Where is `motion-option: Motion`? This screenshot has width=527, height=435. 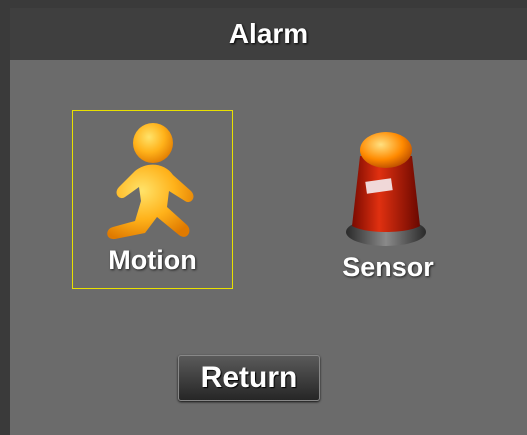
motion-option: Motion is located at coordinates (152, 199).